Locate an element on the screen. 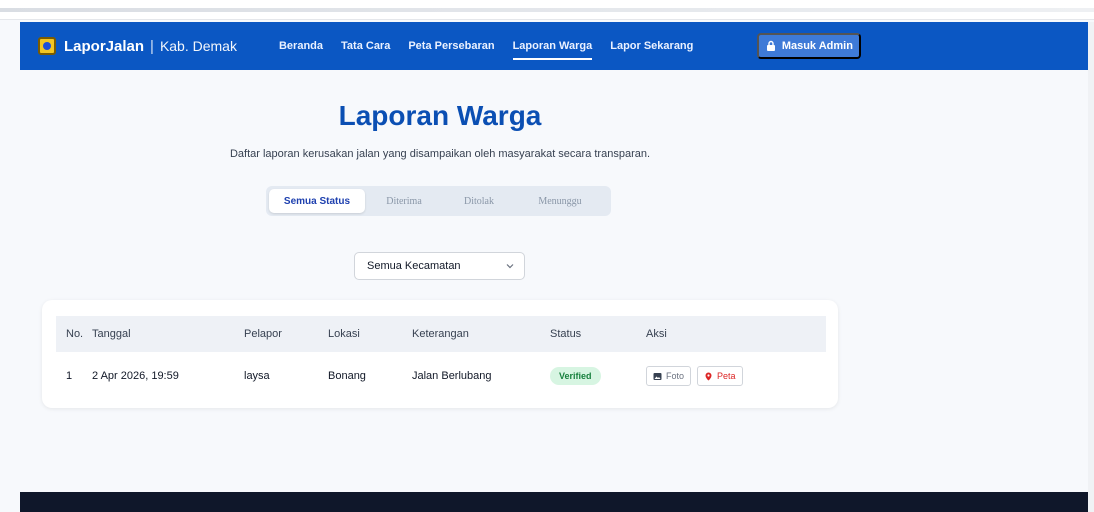  map-button-label: Peta is located at coordinates (726, 376).